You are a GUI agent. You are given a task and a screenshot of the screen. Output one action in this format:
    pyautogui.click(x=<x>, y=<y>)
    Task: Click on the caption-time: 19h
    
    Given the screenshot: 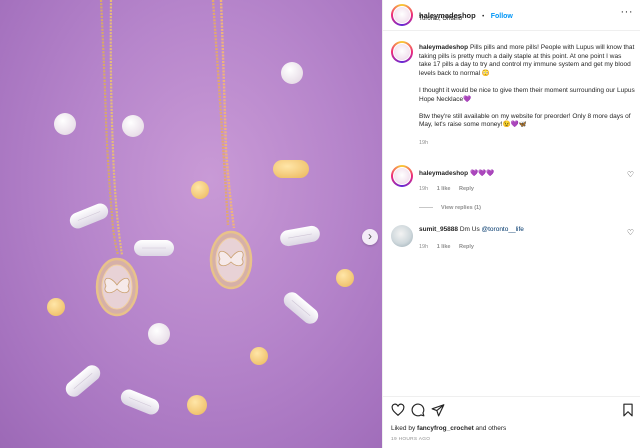 What is the action you would take?
    pyautogui.click(x=424, y=142)
    